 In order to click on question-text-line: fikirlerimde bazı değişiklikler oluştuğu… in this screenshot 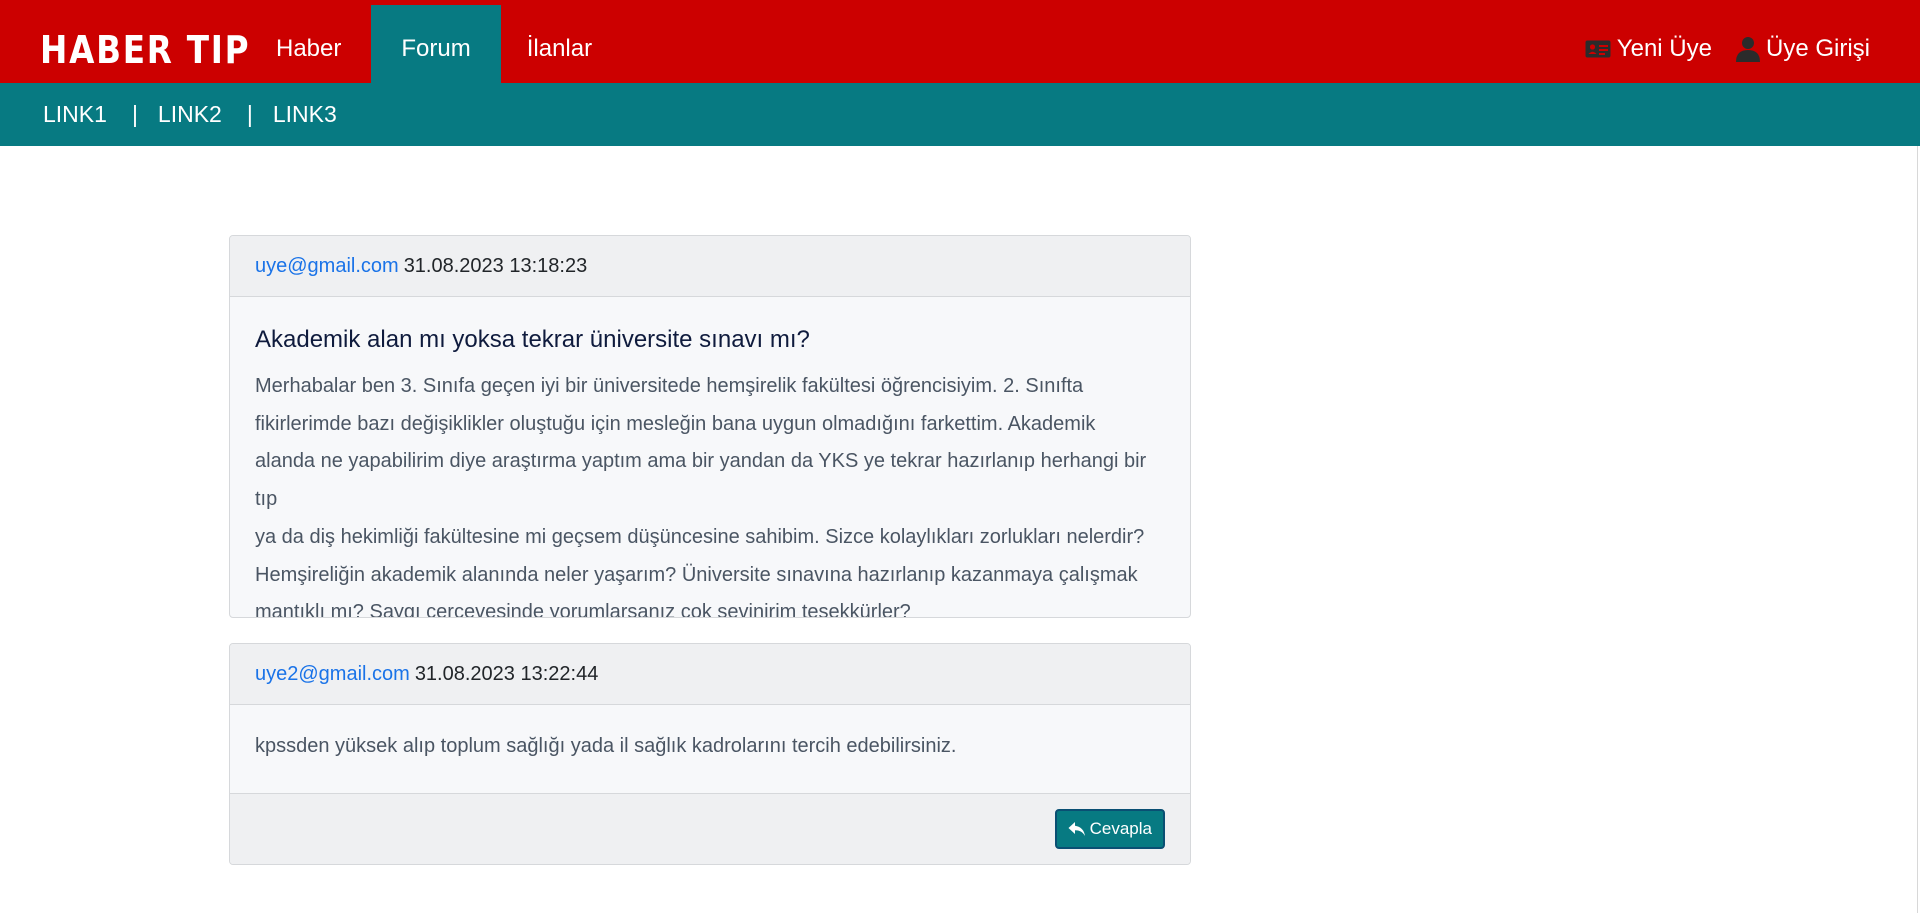, I will do `click(675, 423)`.